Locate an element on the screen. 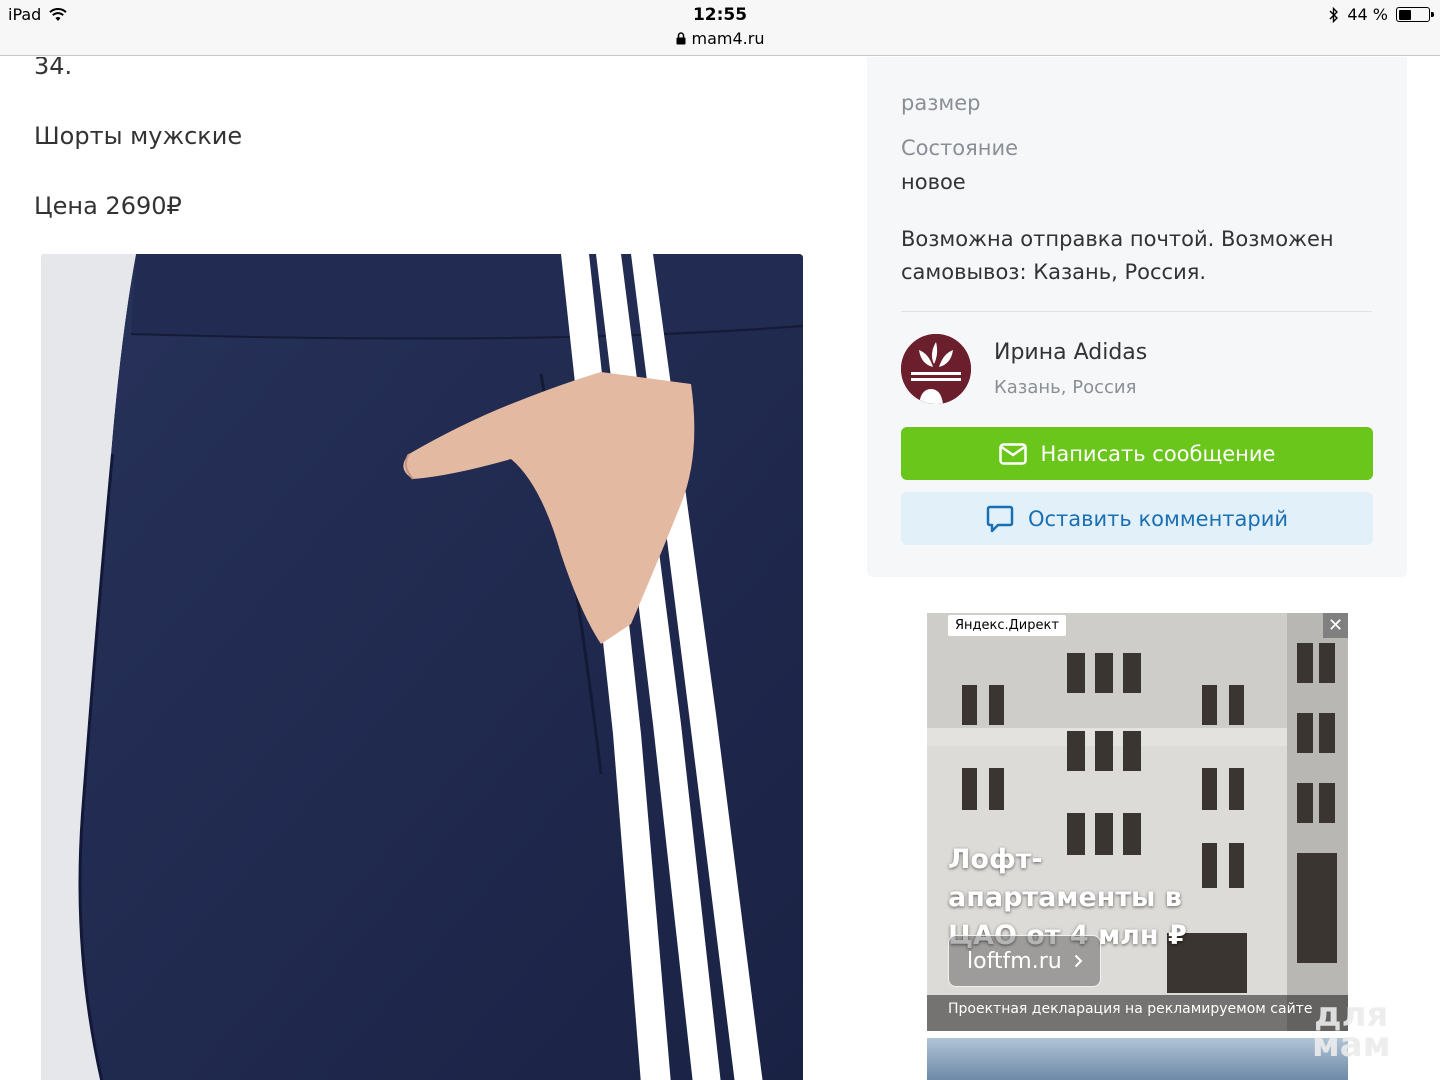  chevron-right-icon is located at coordinates (1078, 961).